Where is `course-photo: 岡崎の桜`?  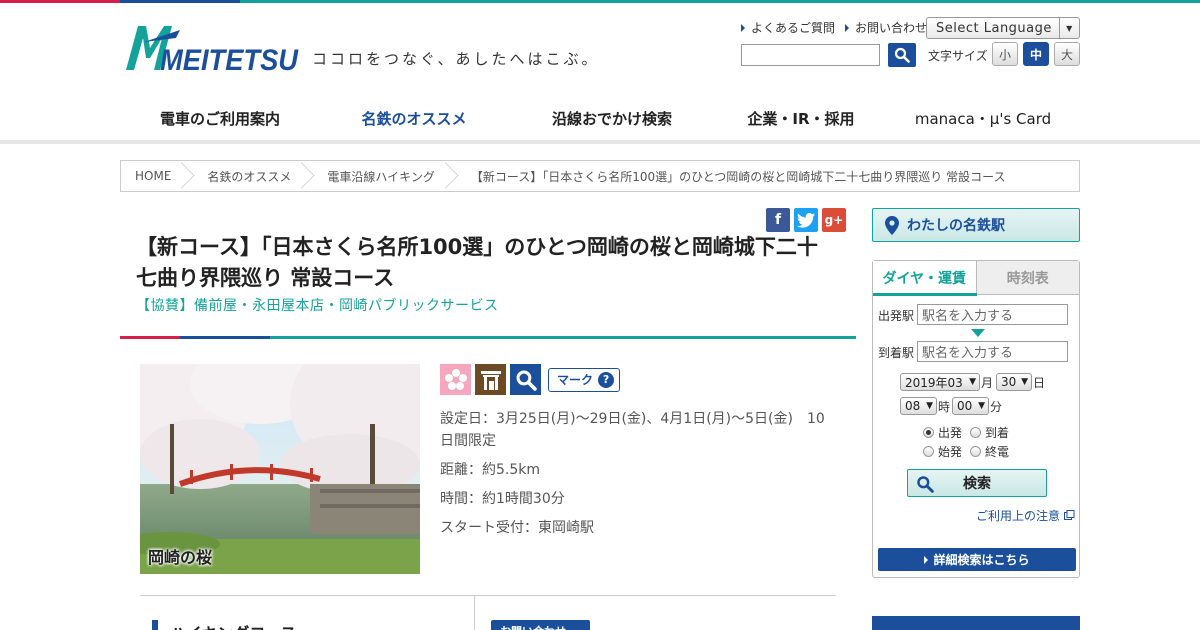 course-photo: 岡崎の桜 is located at coordinates (280, 469).